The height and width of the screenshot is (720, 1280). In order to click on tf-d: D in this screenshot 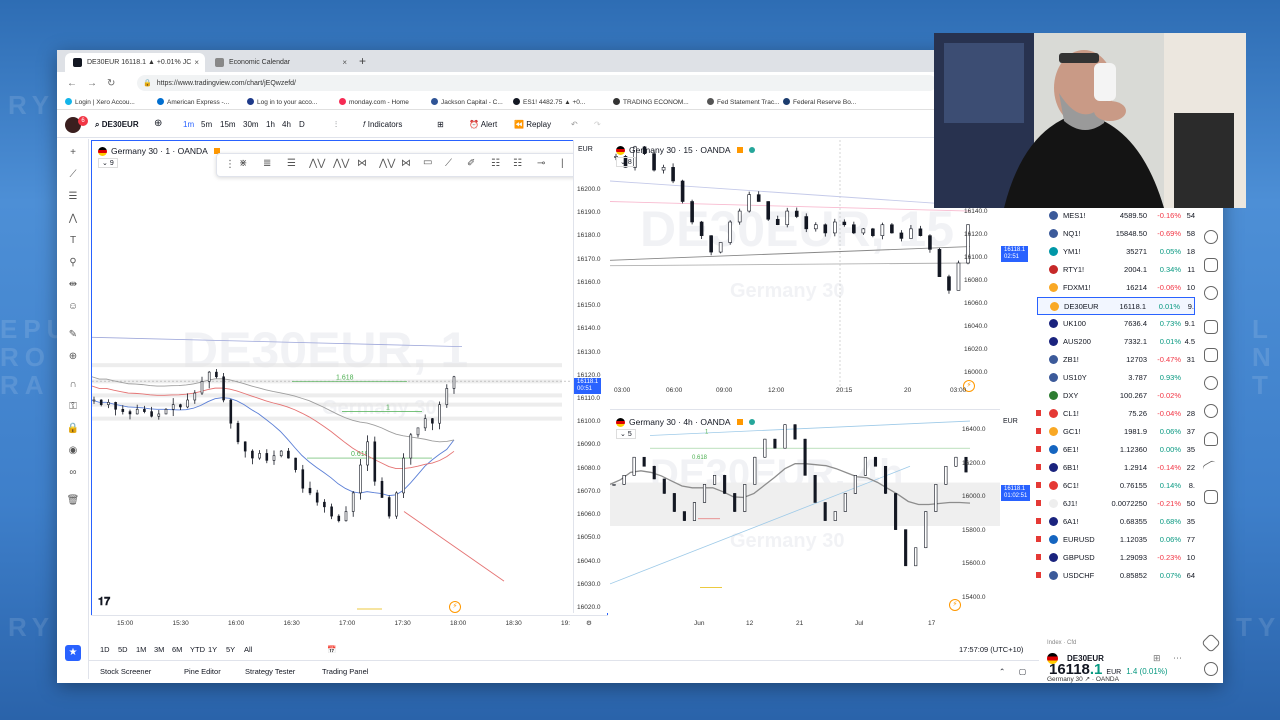, I will do `click(302, 124)`.